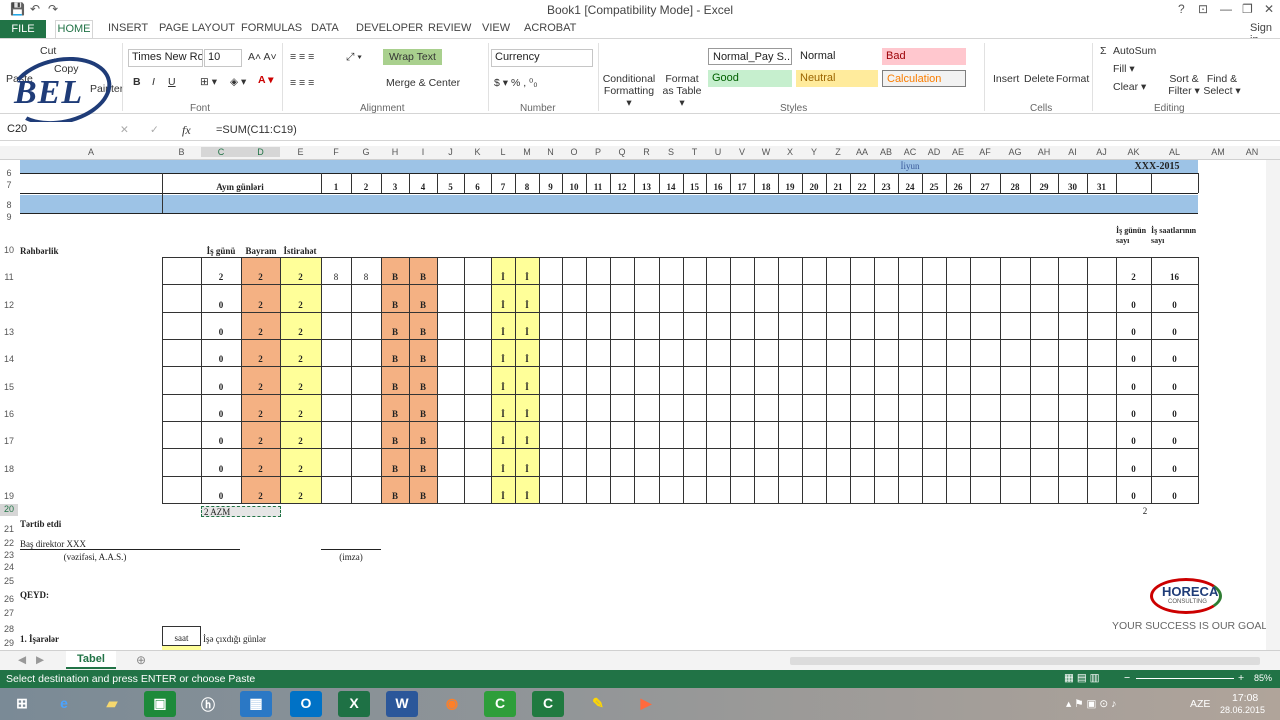 This screenshot has height=720, width=1280. Describe the element at coordinates (160, 704) in the screenshot. I see `project-icon: ▣` at that location.